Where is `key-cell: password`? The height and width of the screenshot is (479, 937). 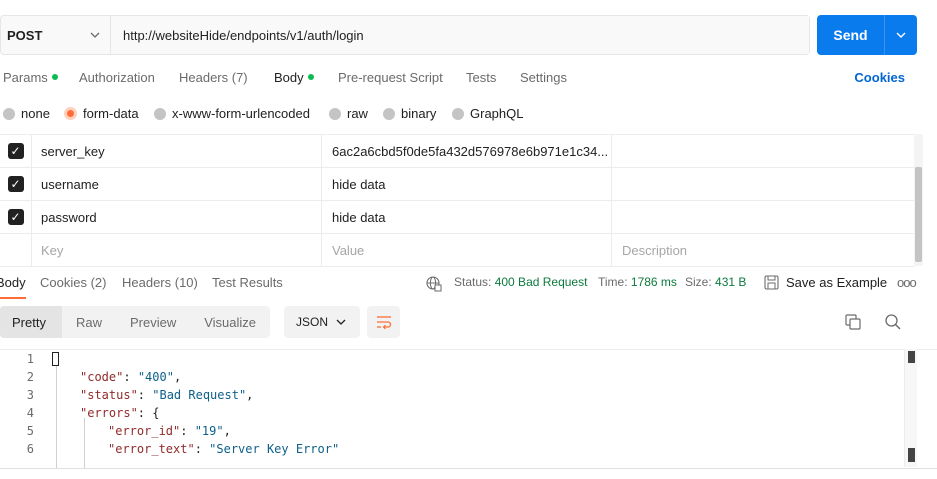
key-cell: password is located at coordinates (177, 217).